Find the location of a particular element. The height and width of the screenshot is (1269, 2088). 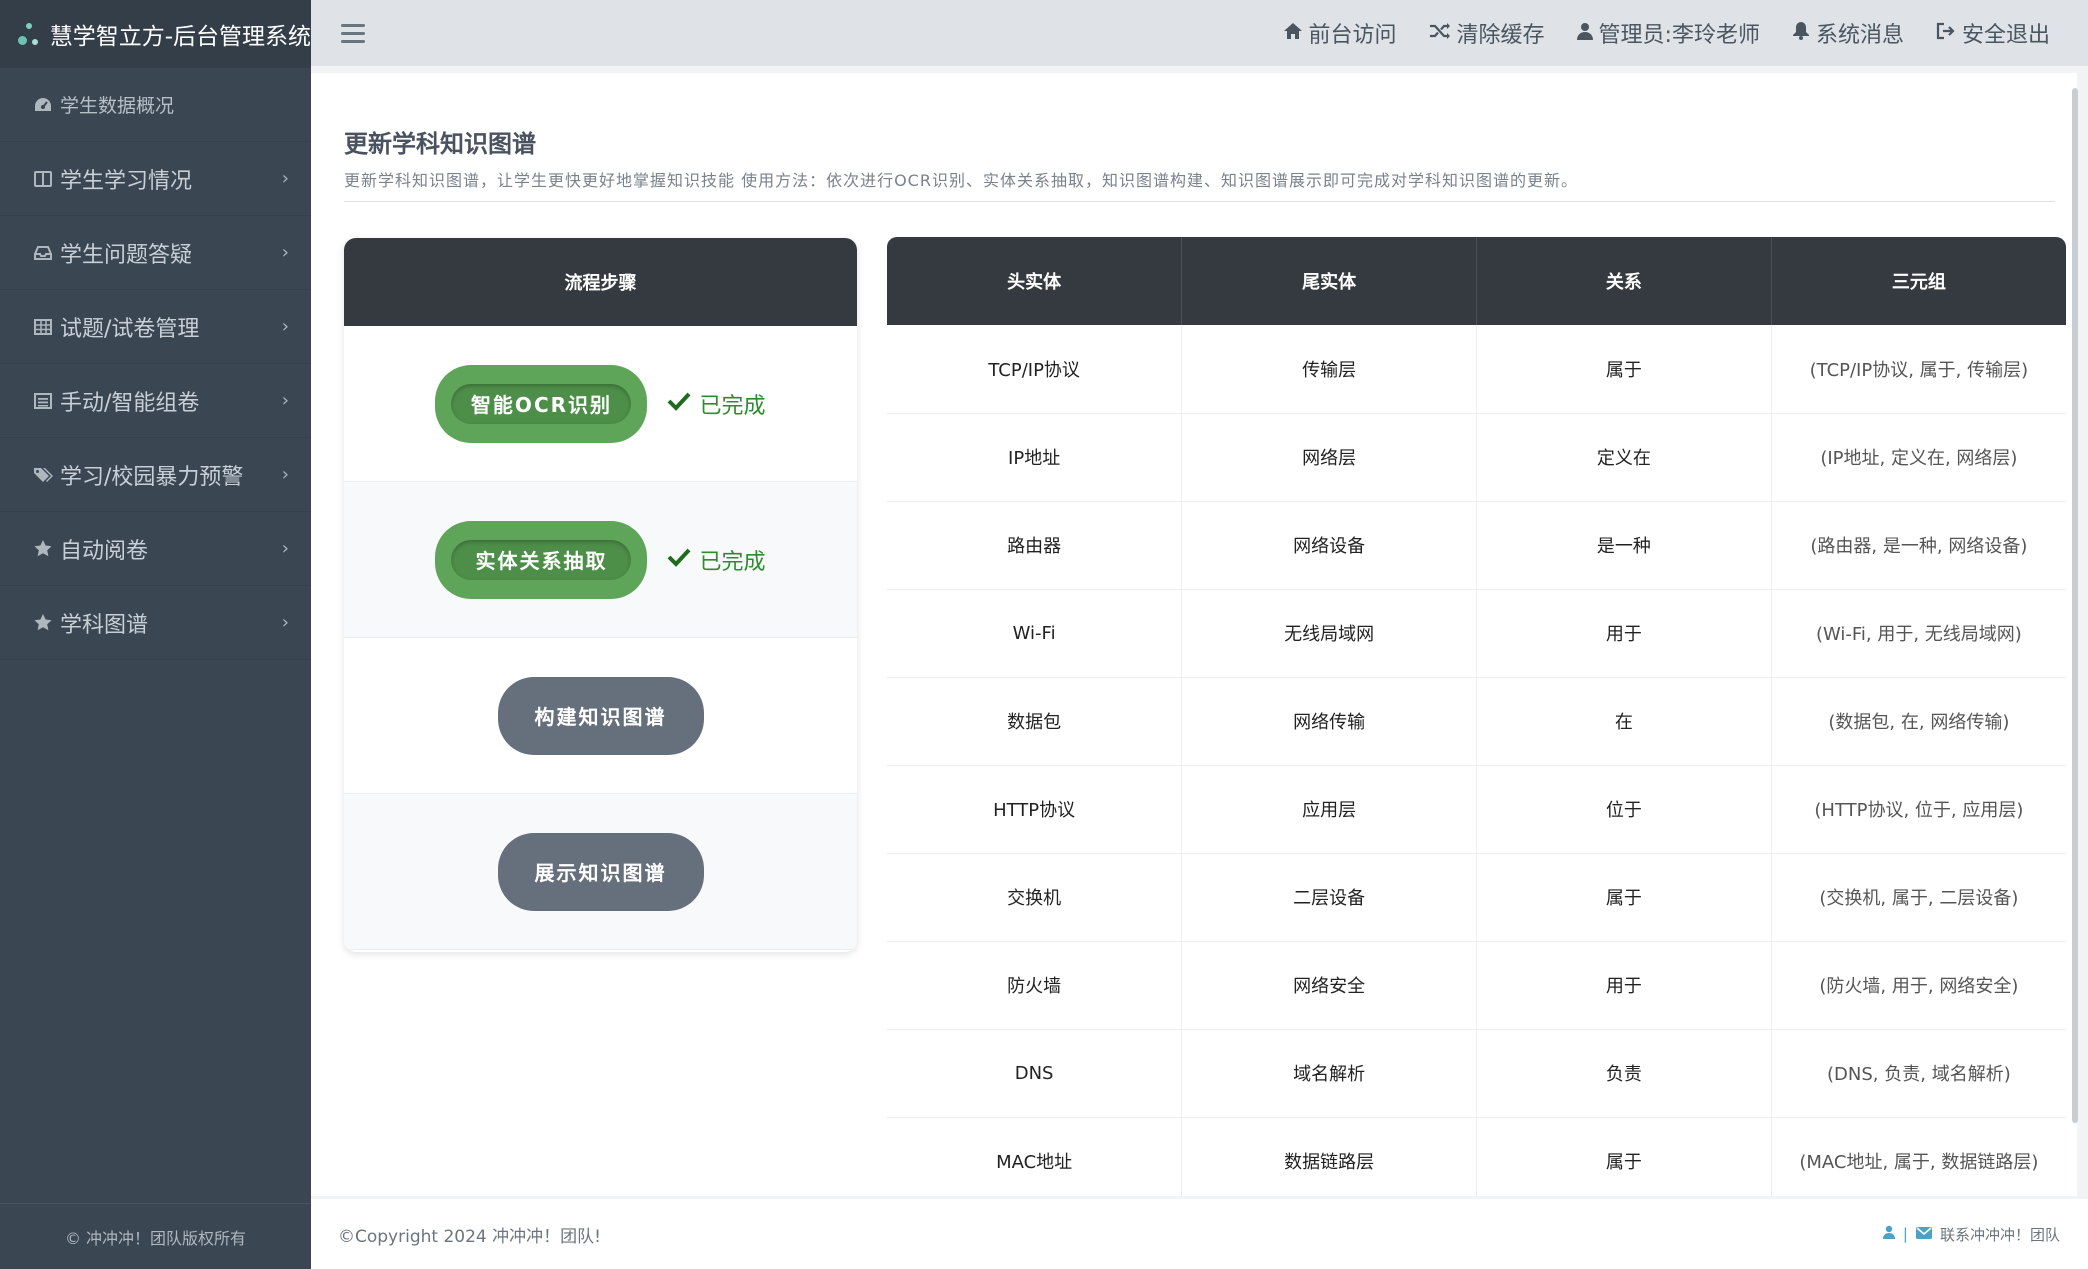

sidebar-item-5: 手动/智能组卷 › is located at coordinates (155, 401).